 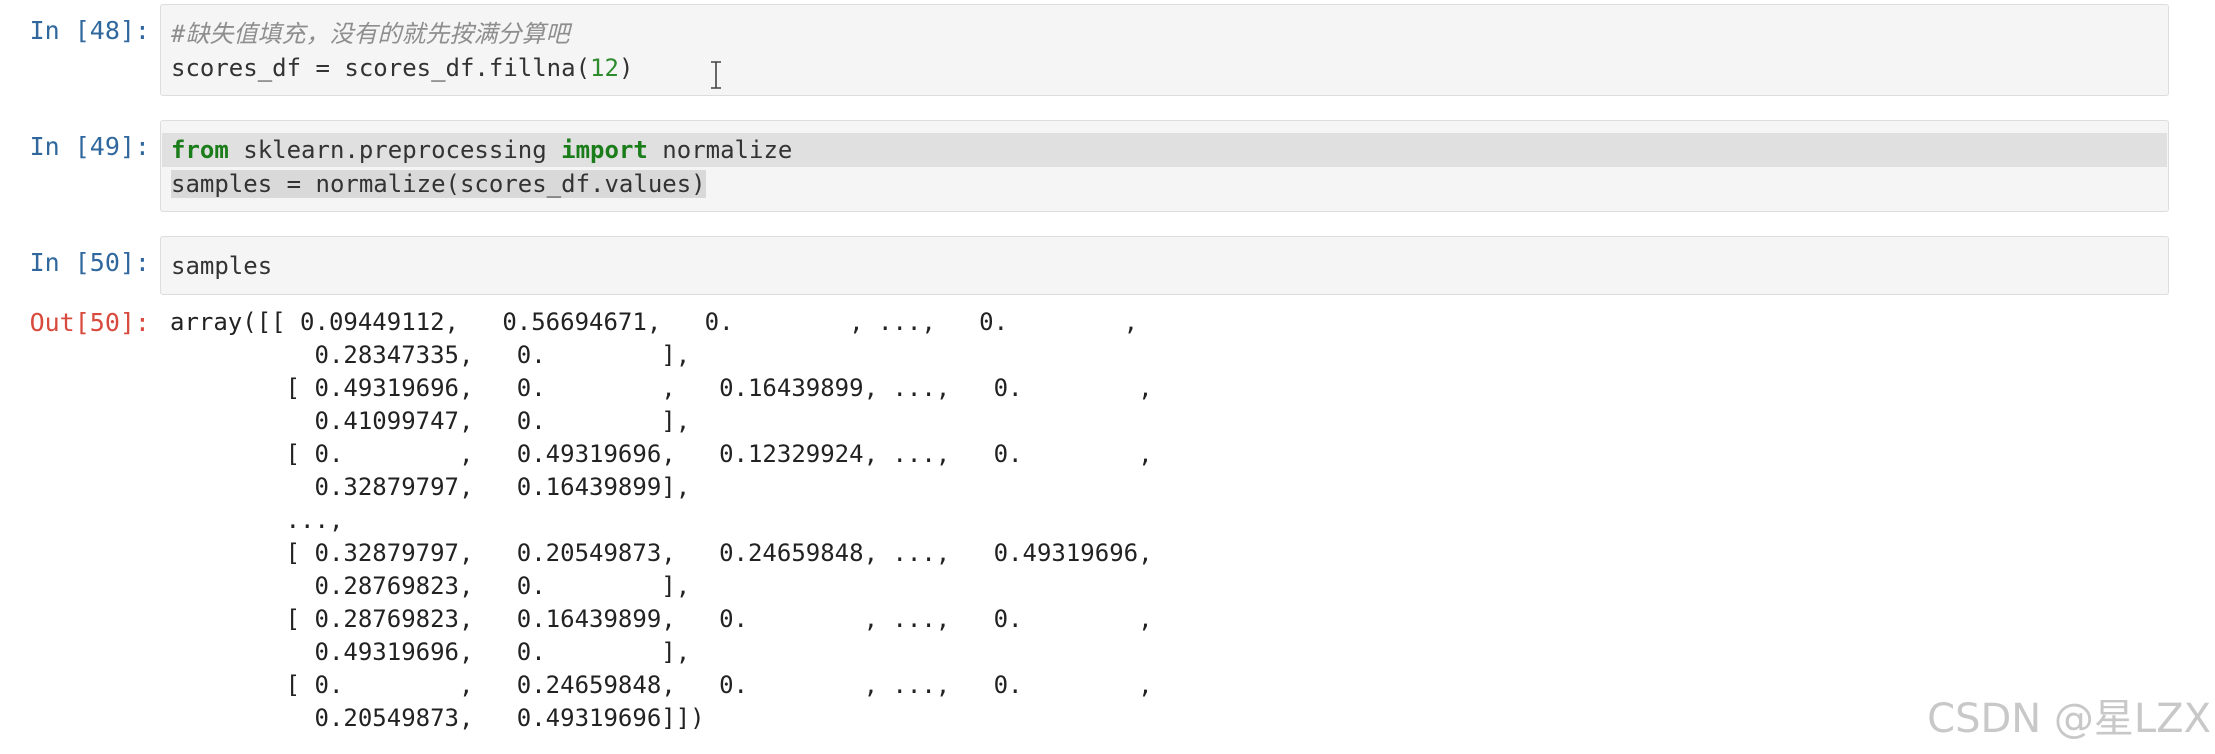 What do you see at coordinates (430, 421) in the screenshot?
I see `output-line: 0.41099747, 0. ],` at bounding box center [430, 421].